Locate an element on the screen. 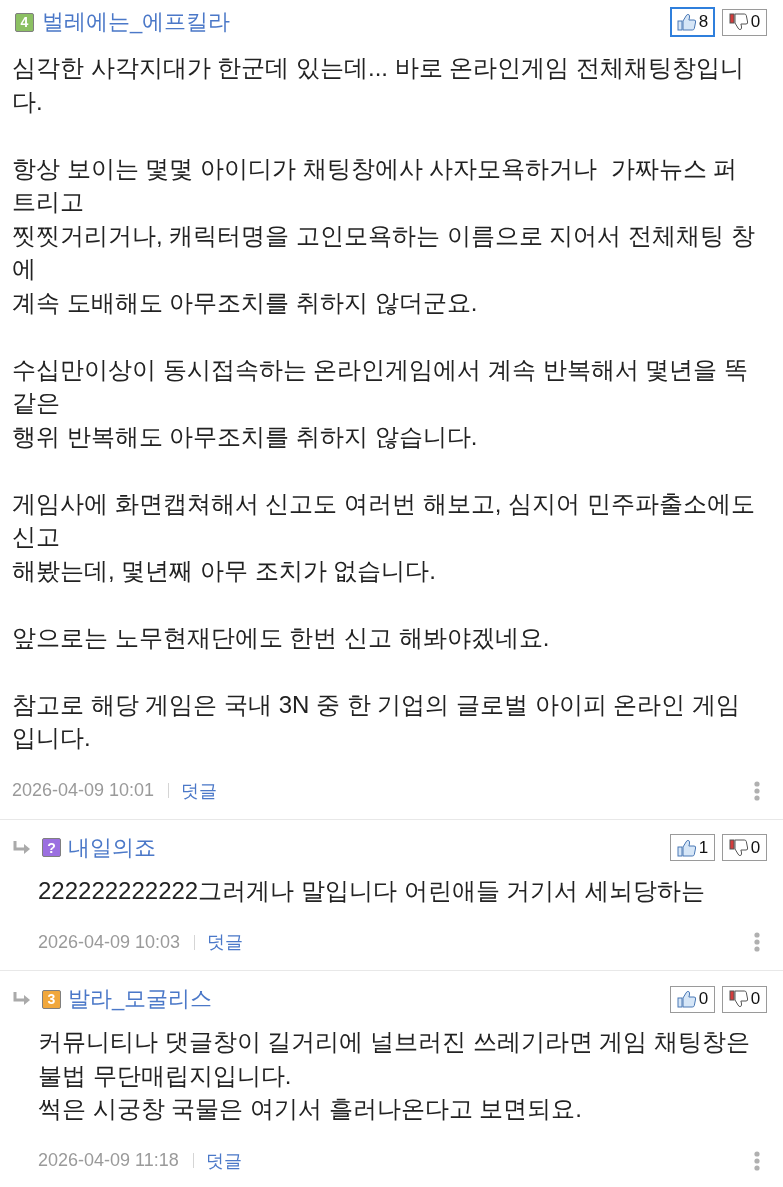 Image resolution: width=783 pixels, height=1187 pixels. comment-text: 커뮤니티나 댓글창이 길거리에 널브러진 쓰레기라면 게임 채팅창은 불법 무단매립지입니다. 썩은 시궁창 국물은 여기서 흘러나온다고 보면되요. is located at coordinates (394, 1075).